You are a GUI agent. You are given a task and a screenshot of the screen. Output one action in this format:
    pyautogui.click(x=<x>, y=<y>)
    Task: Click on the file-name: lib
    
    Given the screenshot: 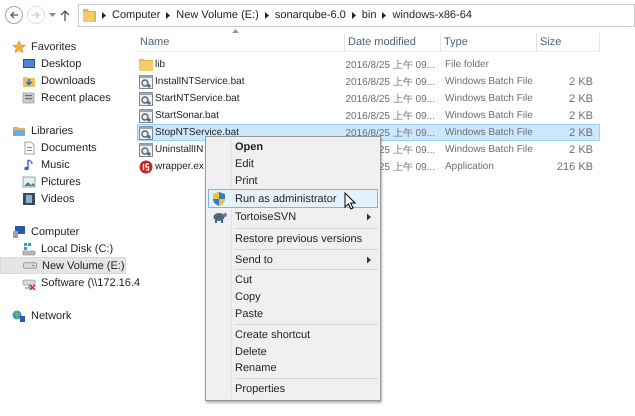 What is the action you would take?
    pyautogui.click(x=160, y=64)
    